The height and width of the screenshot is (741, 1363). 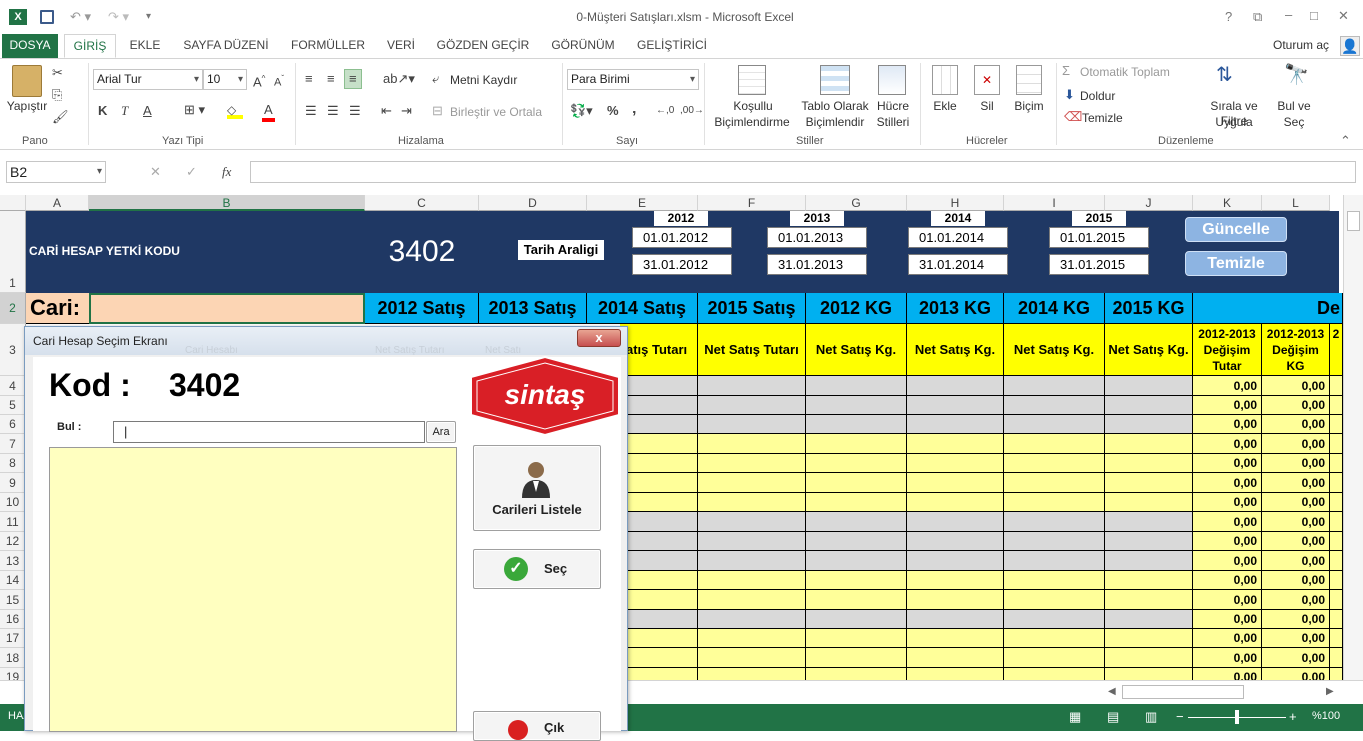 I want to click on align-bottom-icon: ≡, so click(x=353, y=79).